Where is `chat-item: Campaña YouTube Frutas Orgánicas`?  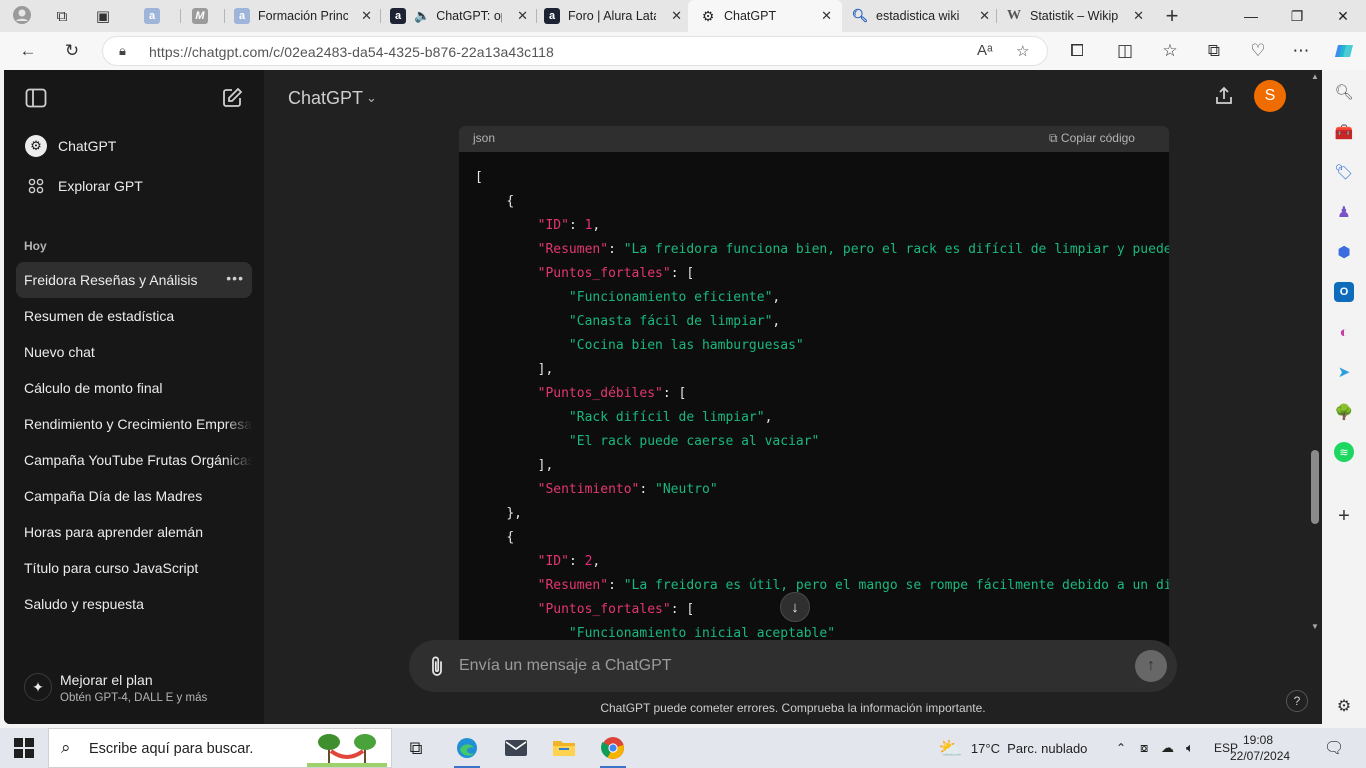
chat-item: Campaña YouTube Frutas Orgánicas is located at coordinates (134, 460).